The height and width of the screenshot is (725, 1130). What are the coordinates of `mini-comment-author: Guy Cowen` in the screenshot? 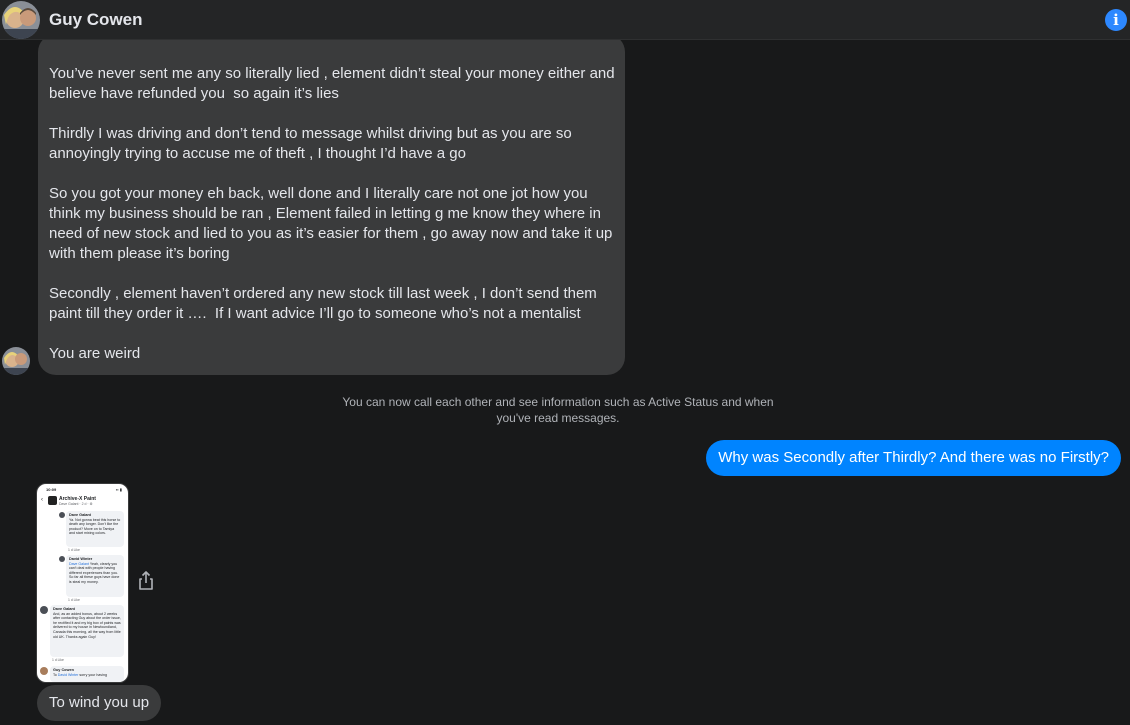 It's located at (63, 670).